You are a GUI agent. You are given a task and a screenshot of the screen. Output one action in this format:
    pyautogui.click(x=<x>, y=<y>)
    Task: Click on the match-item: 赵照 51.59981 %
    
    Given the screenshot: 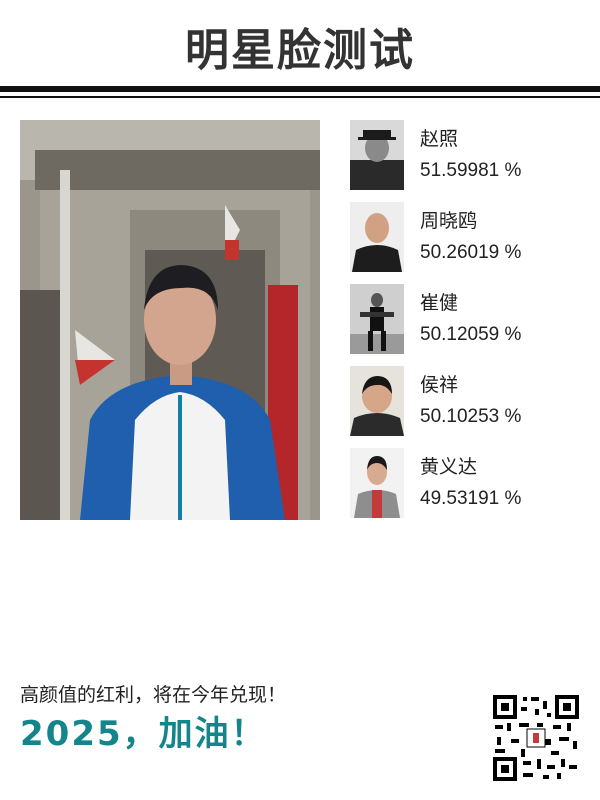 What is the action you would take?
    pyautogui.click(x=465, y=155)
    